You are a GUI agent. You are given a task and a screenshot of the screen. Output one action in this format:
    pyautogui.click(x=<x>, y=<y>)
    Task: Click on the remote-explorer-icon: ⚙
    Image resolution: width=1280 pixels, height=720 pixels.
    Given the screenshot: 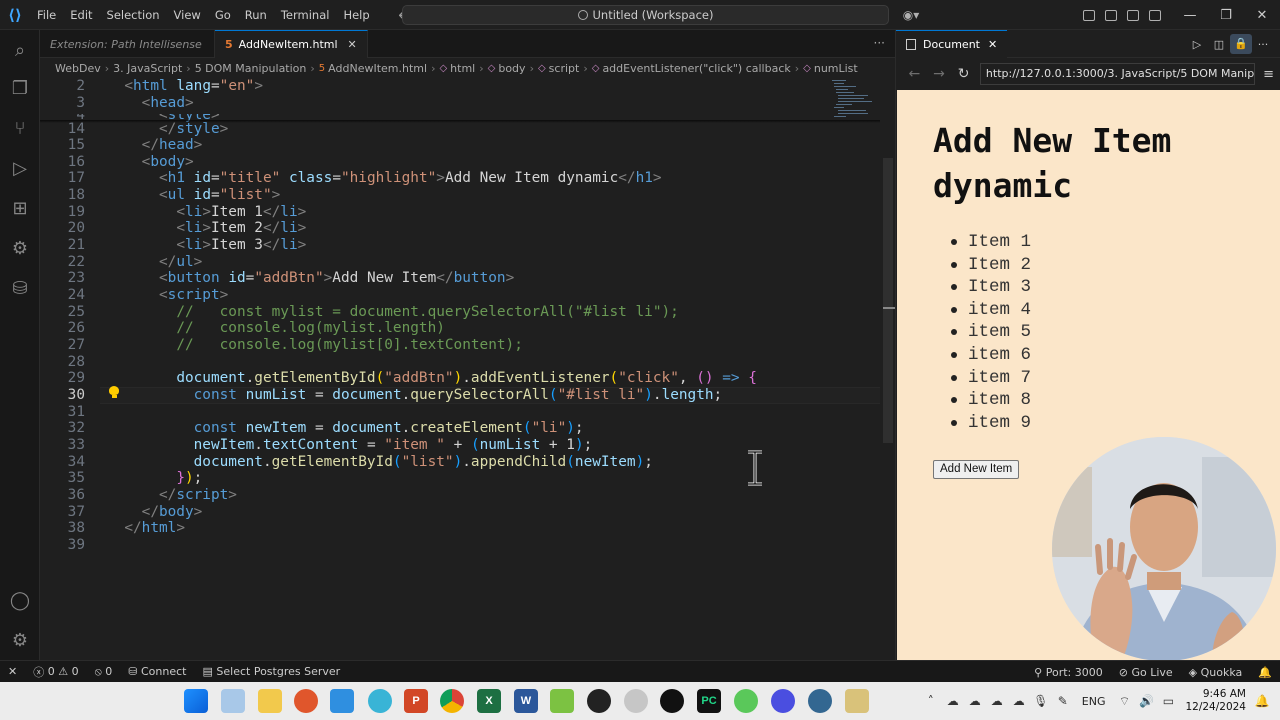 What is the action you would take?
    pyautogui.click(x=20, y=248)
    